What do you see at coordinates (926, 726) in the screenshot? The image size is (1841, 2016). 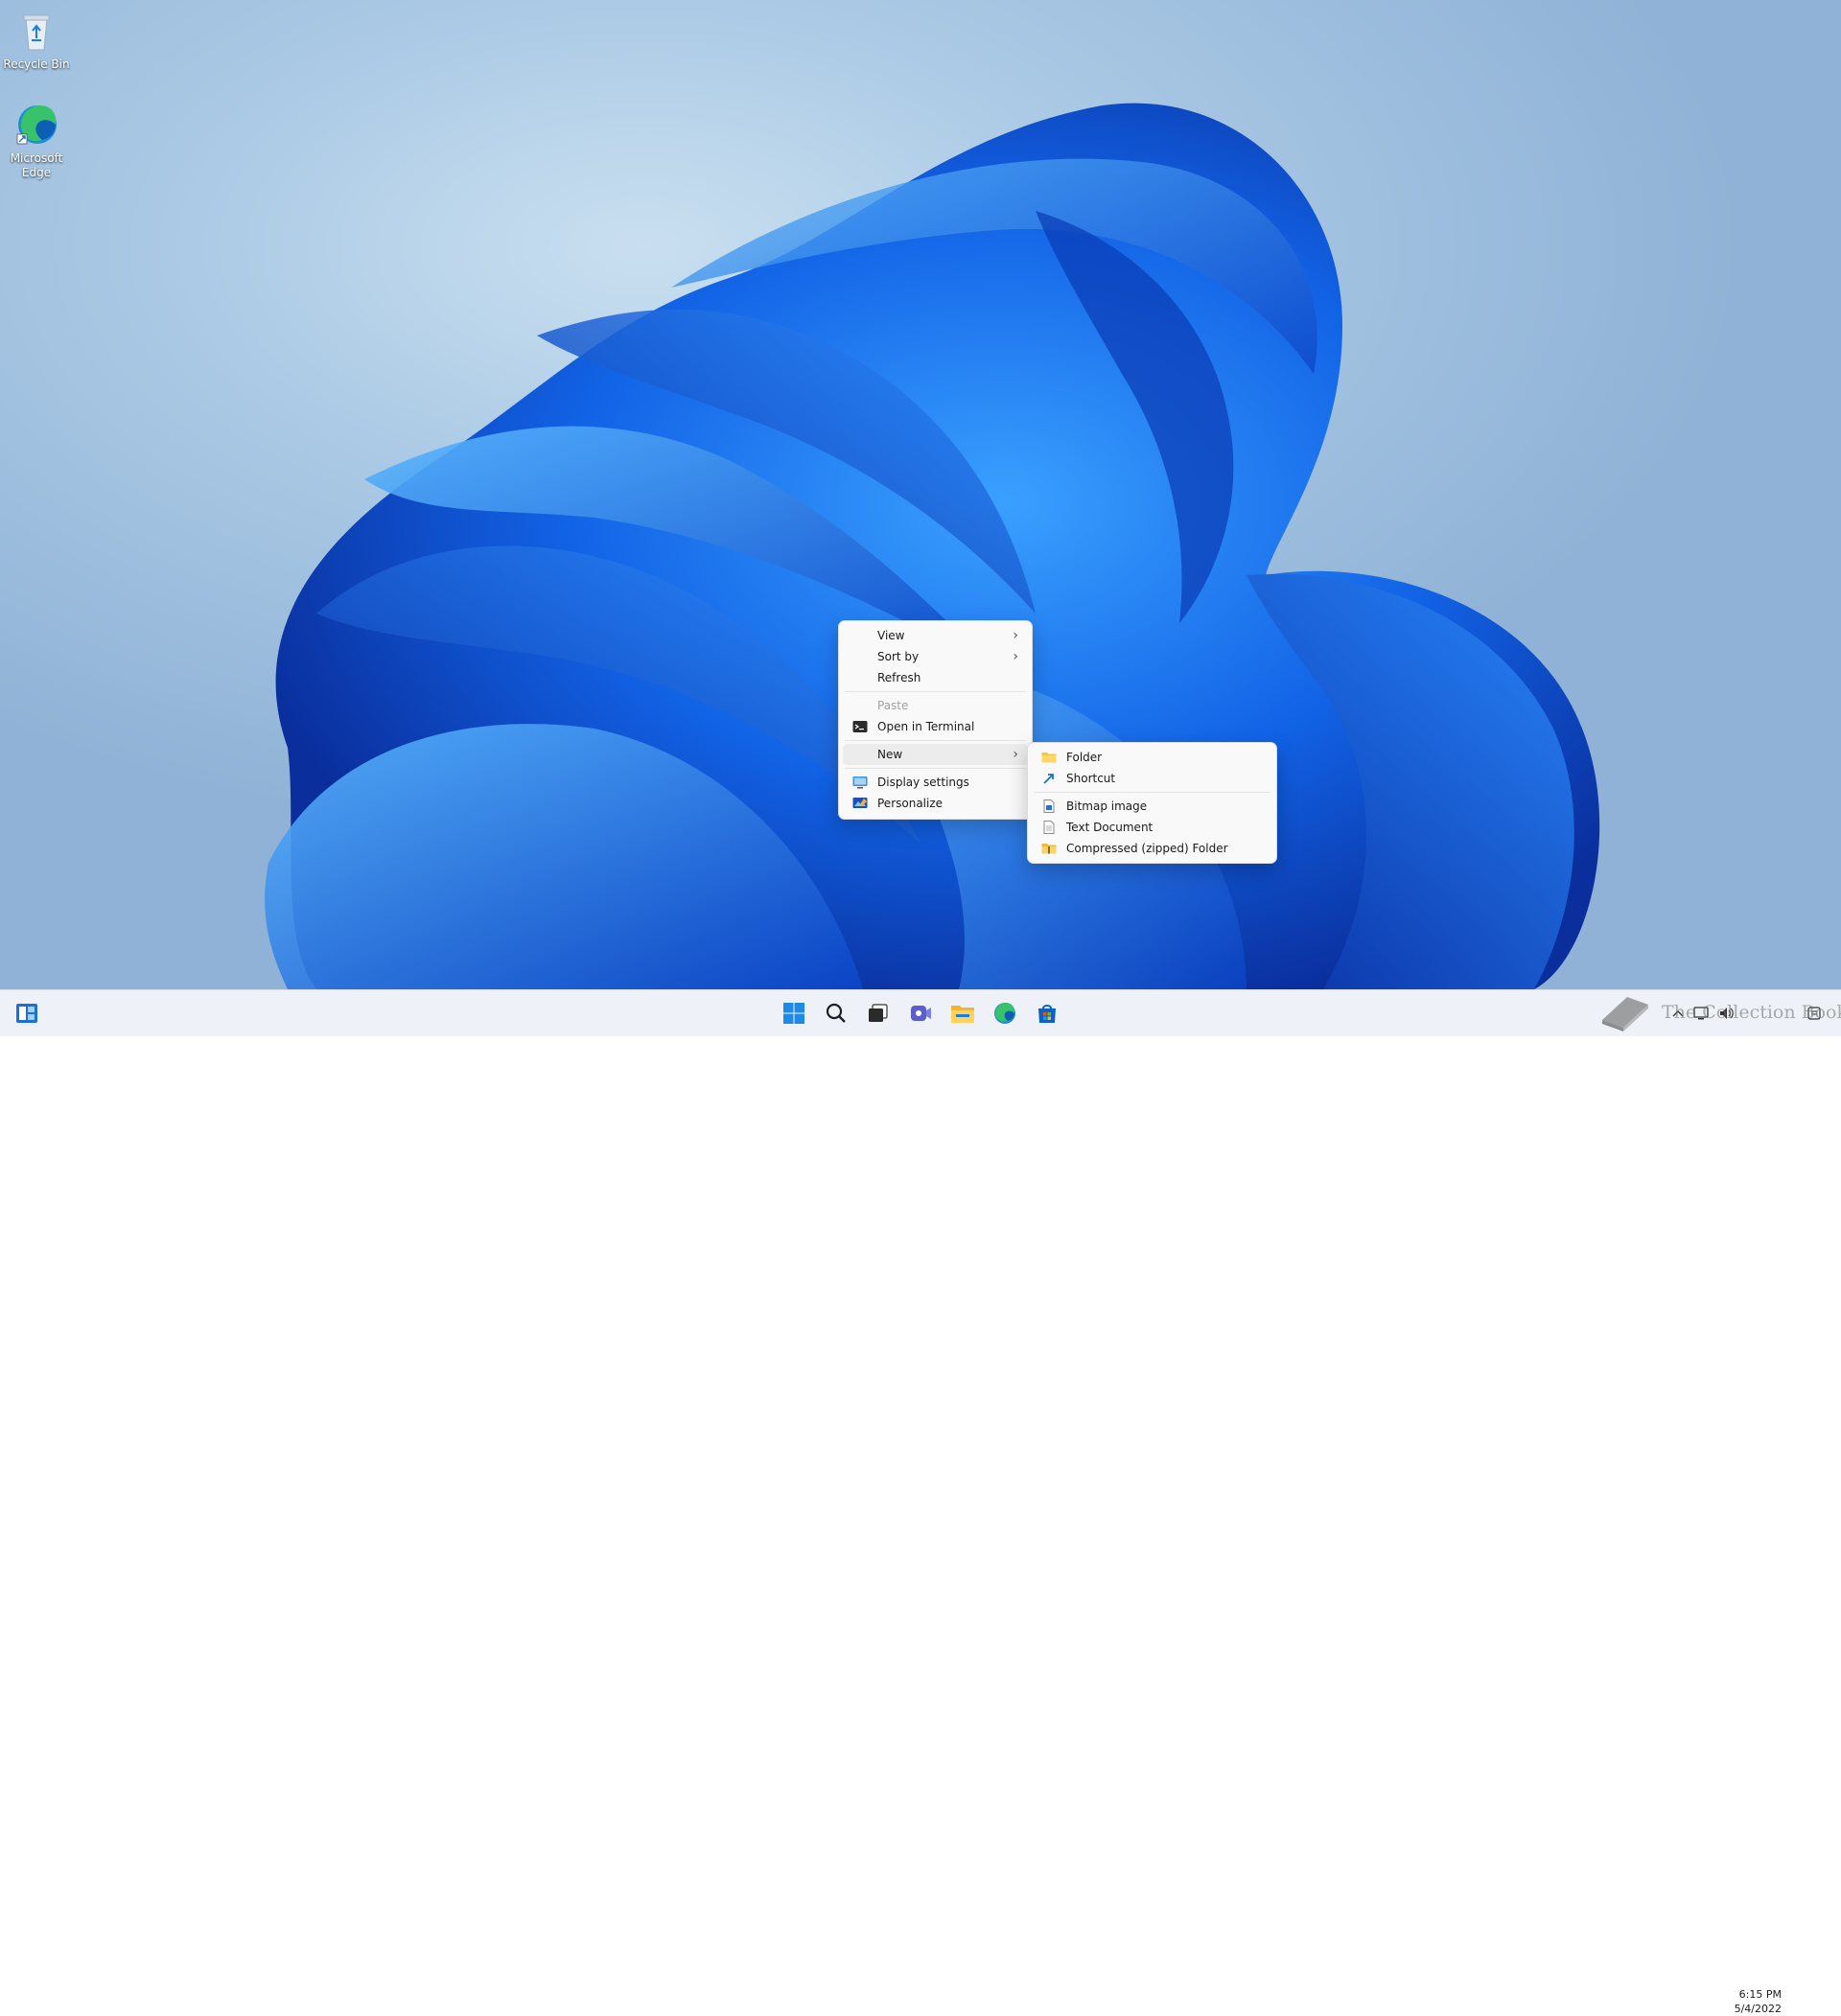 I see `menu-item-label: Open in Terminal` at bounding box center [926, 726].